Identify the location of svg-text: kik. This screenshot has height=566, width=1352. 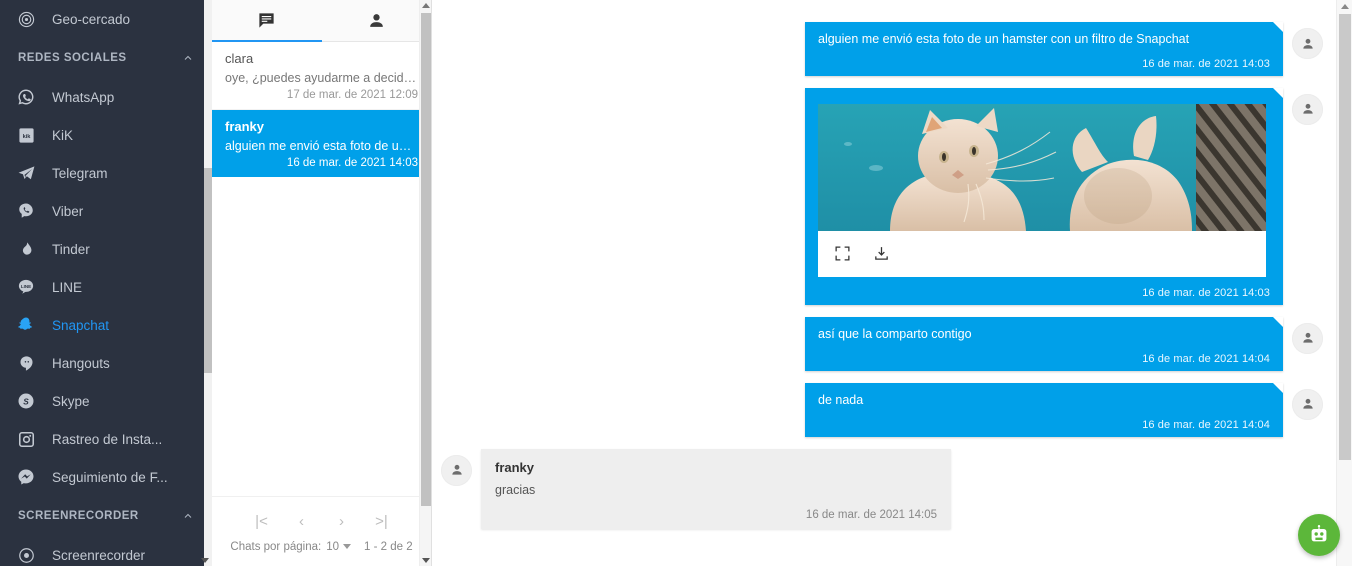
(26, 136).